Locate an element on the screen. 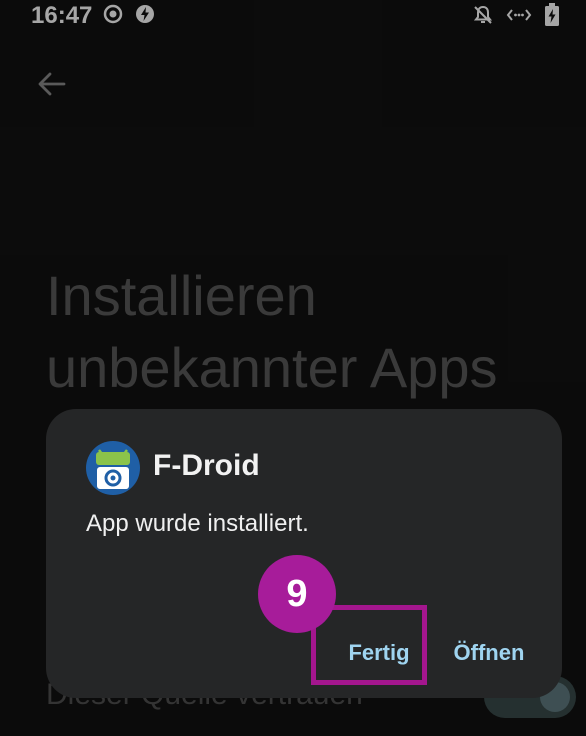  dialog-message: App wurde installiert. is located at coordinates (197, 523).